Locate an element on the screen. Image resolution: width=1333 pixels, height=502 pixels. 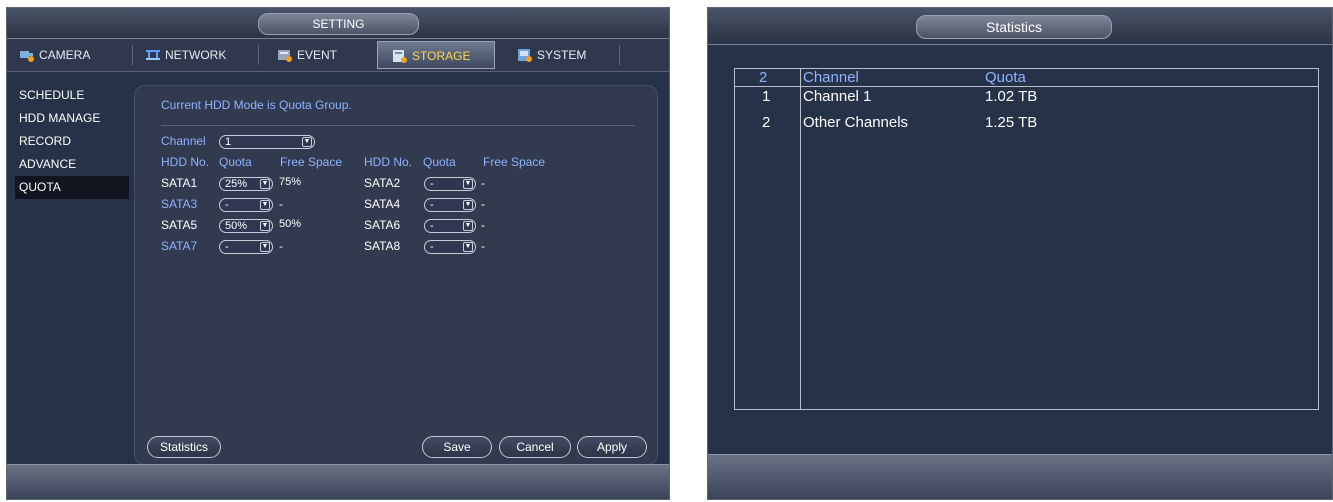
quota-value: 25% is located at coordinates (236, 184).